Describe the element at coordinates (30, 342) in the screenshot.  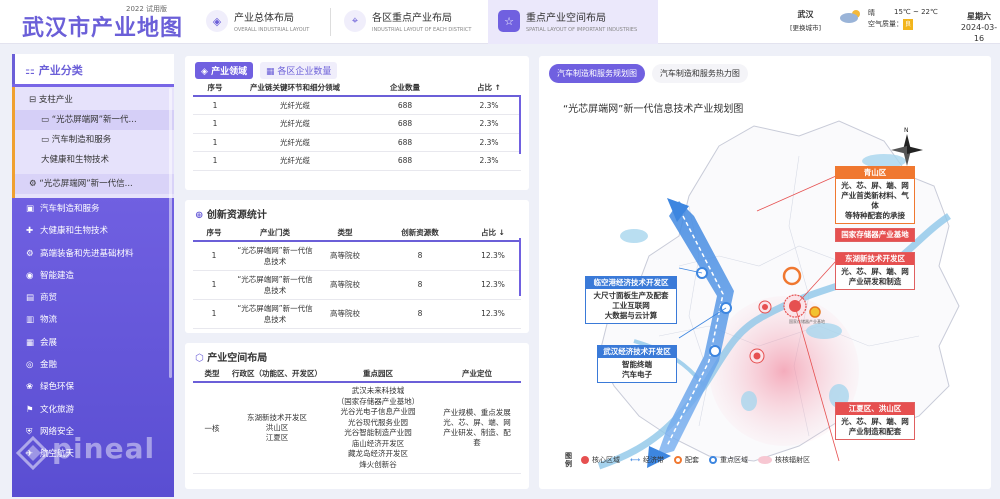
I see `exhibit-icon: ▦` at that location.